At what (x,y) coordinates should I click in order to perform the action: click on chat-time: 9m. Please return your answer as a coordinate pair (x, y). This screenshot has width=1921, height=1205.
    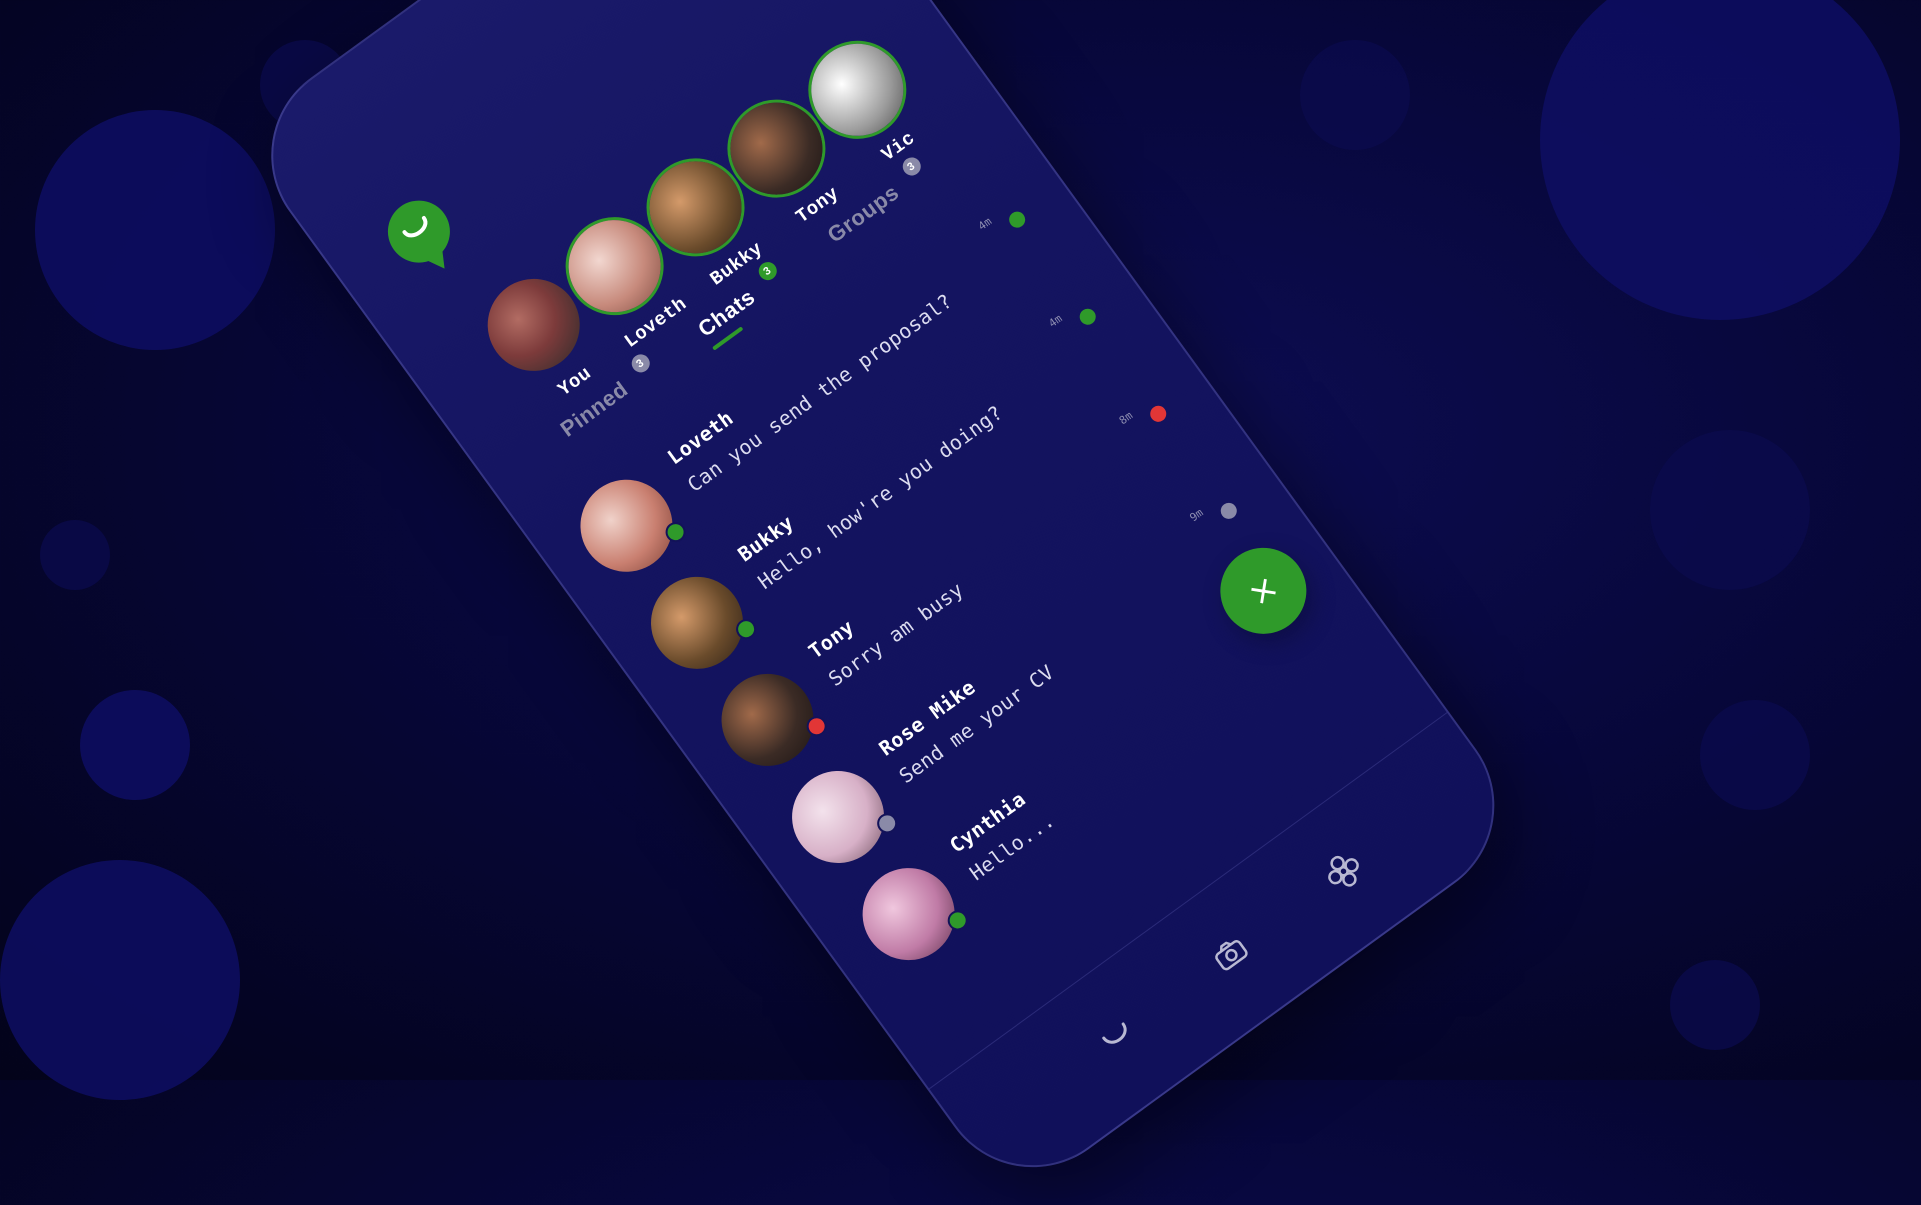
    Looking at the image, I should click on (1196, 515).